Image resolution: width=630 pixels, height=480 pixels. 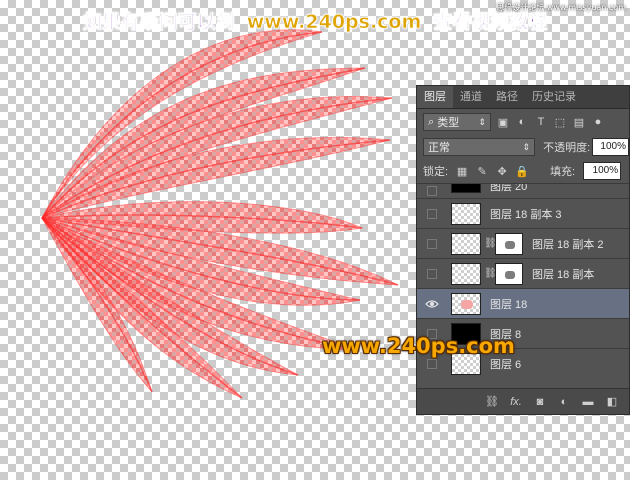 What do you see at coordinates (479, 147) in the screenshot?
I see `blend-mode-select: 正常 ⇕` at bounding box center [479, 147].